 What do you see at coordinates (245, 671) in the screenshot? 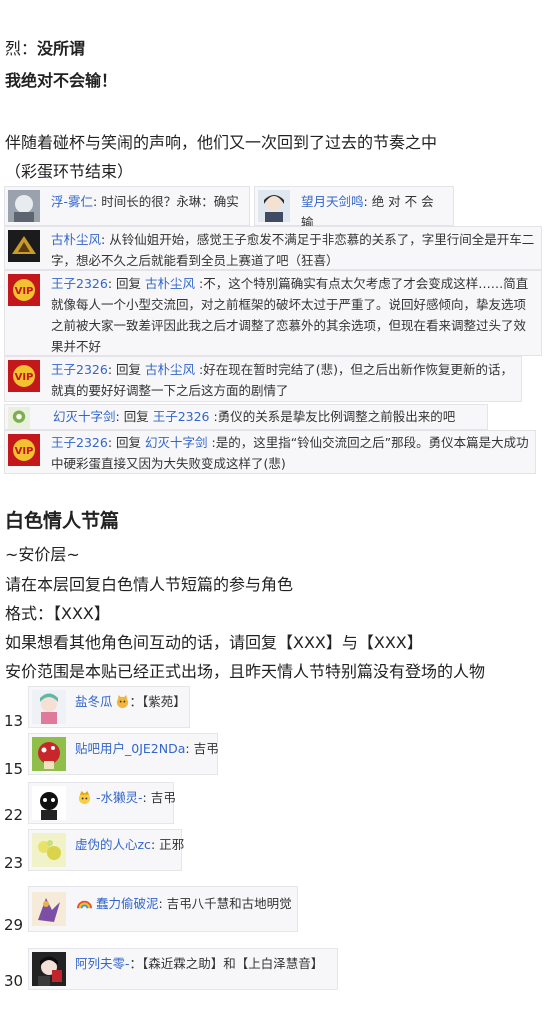
I see `range-text: 安价范围是本贴已经正式出场，且昨天情人节特别篇没有登场的人物` at bounding box center [245, 671].